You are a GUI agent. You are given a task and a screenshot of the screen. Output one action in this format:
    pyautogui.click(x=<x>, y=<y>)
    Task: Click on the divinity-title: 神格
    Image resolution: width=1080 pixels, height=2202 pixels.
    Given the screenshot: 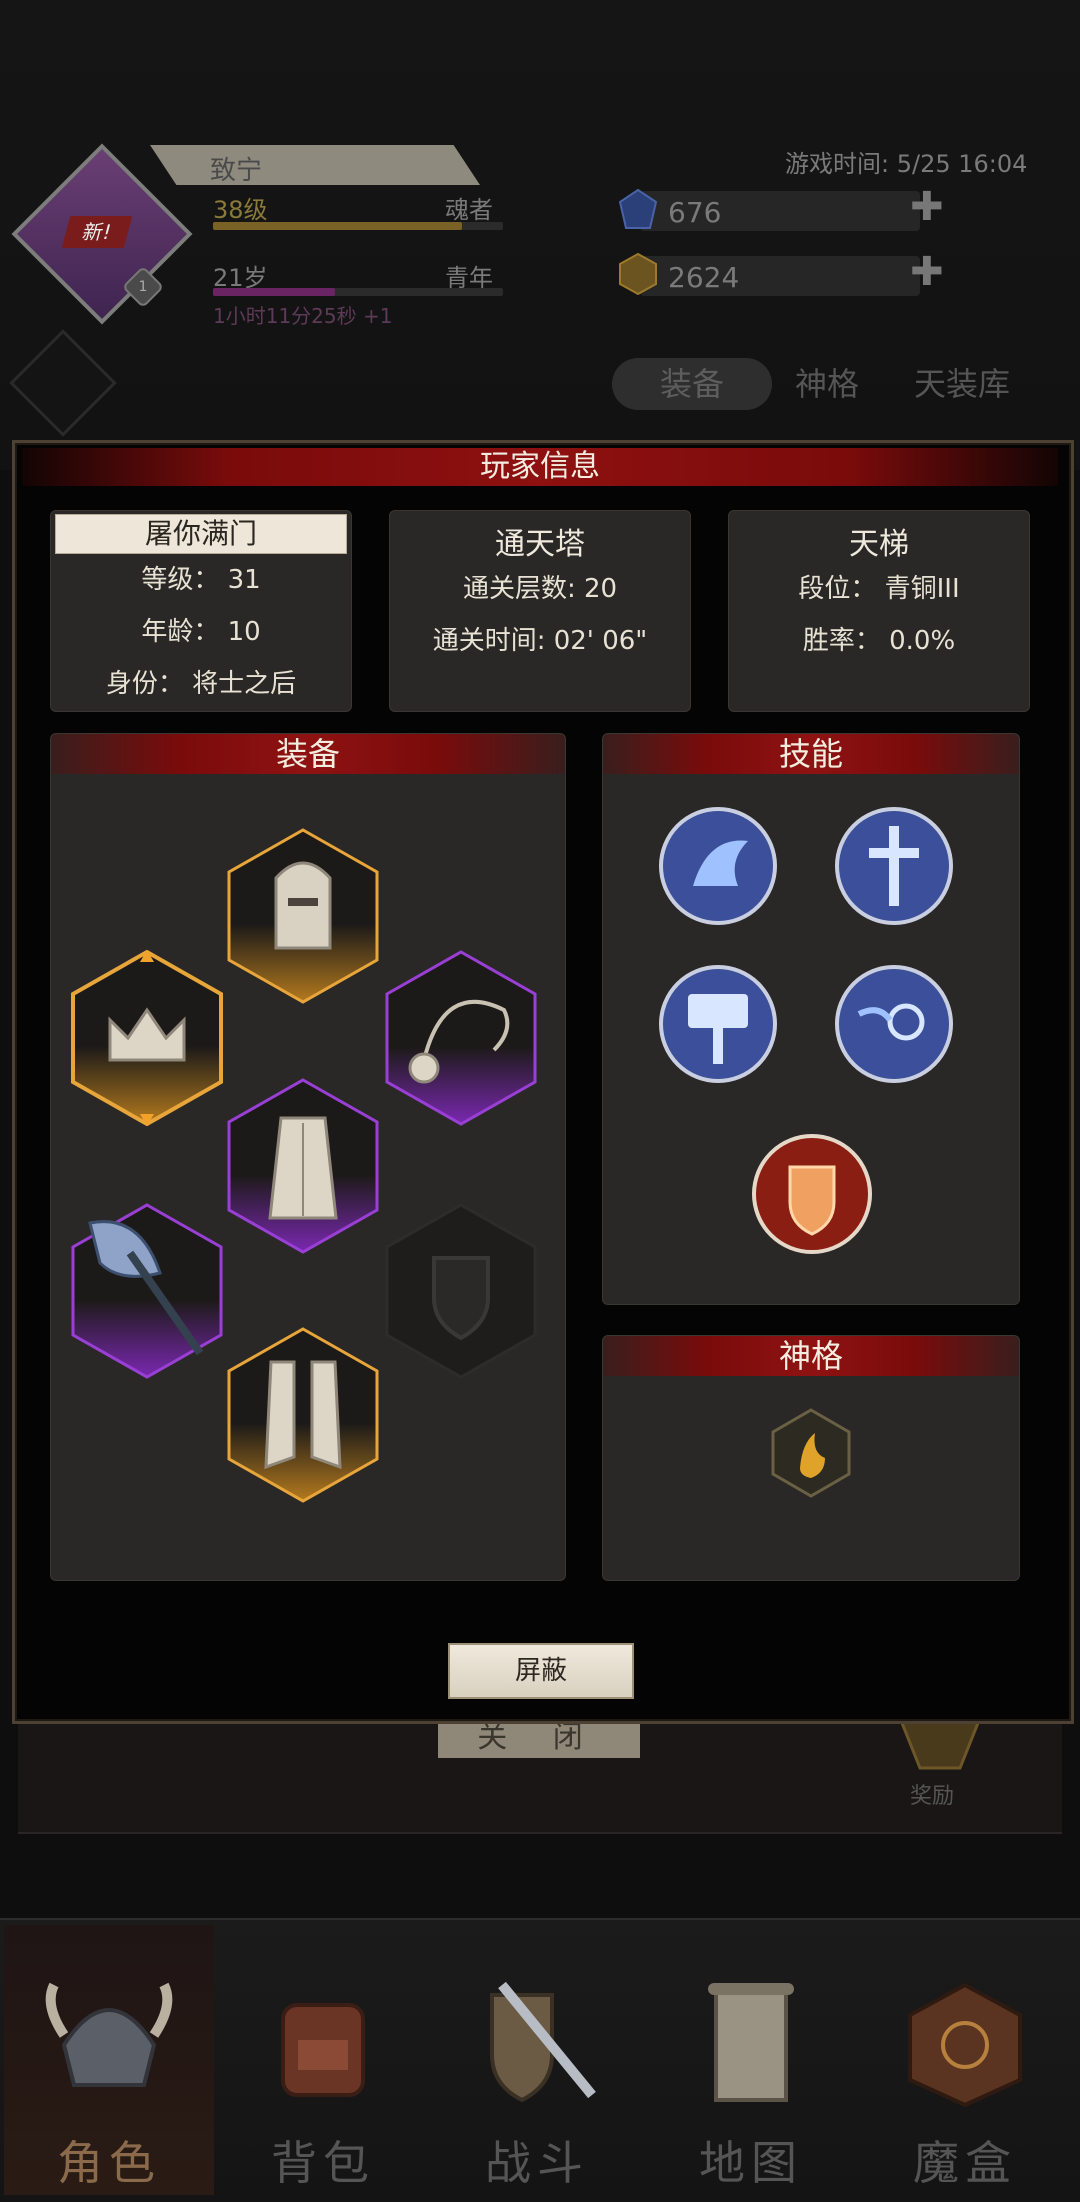 What is the action you would take?
    pyautogui.click(x=811, y=1356)
    